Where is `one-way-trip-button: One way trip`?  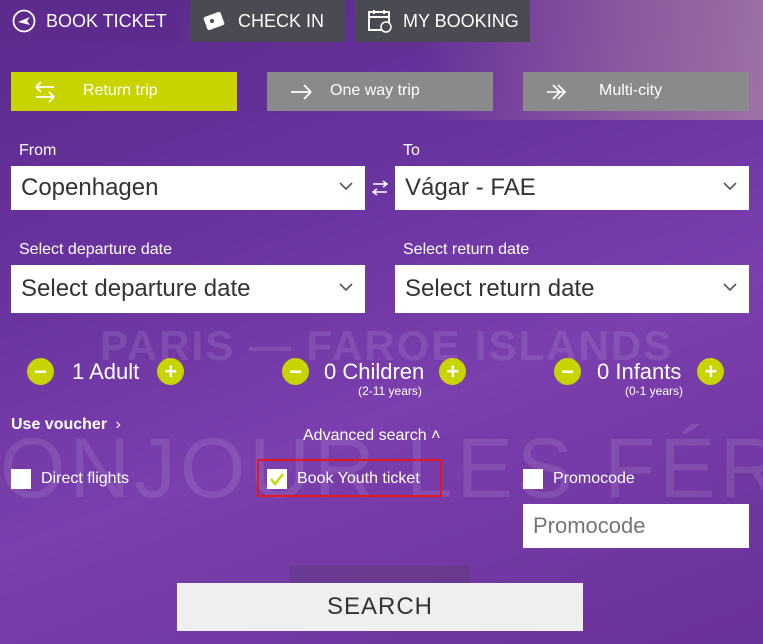 one-way-trip-button: One way trip is located at coordinates (380, 91).